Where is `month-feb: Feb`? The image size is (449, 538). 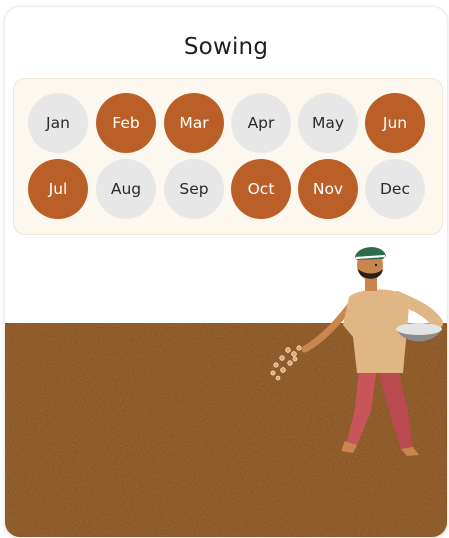 month-feb: Feb is located at coordinates (126, 123).